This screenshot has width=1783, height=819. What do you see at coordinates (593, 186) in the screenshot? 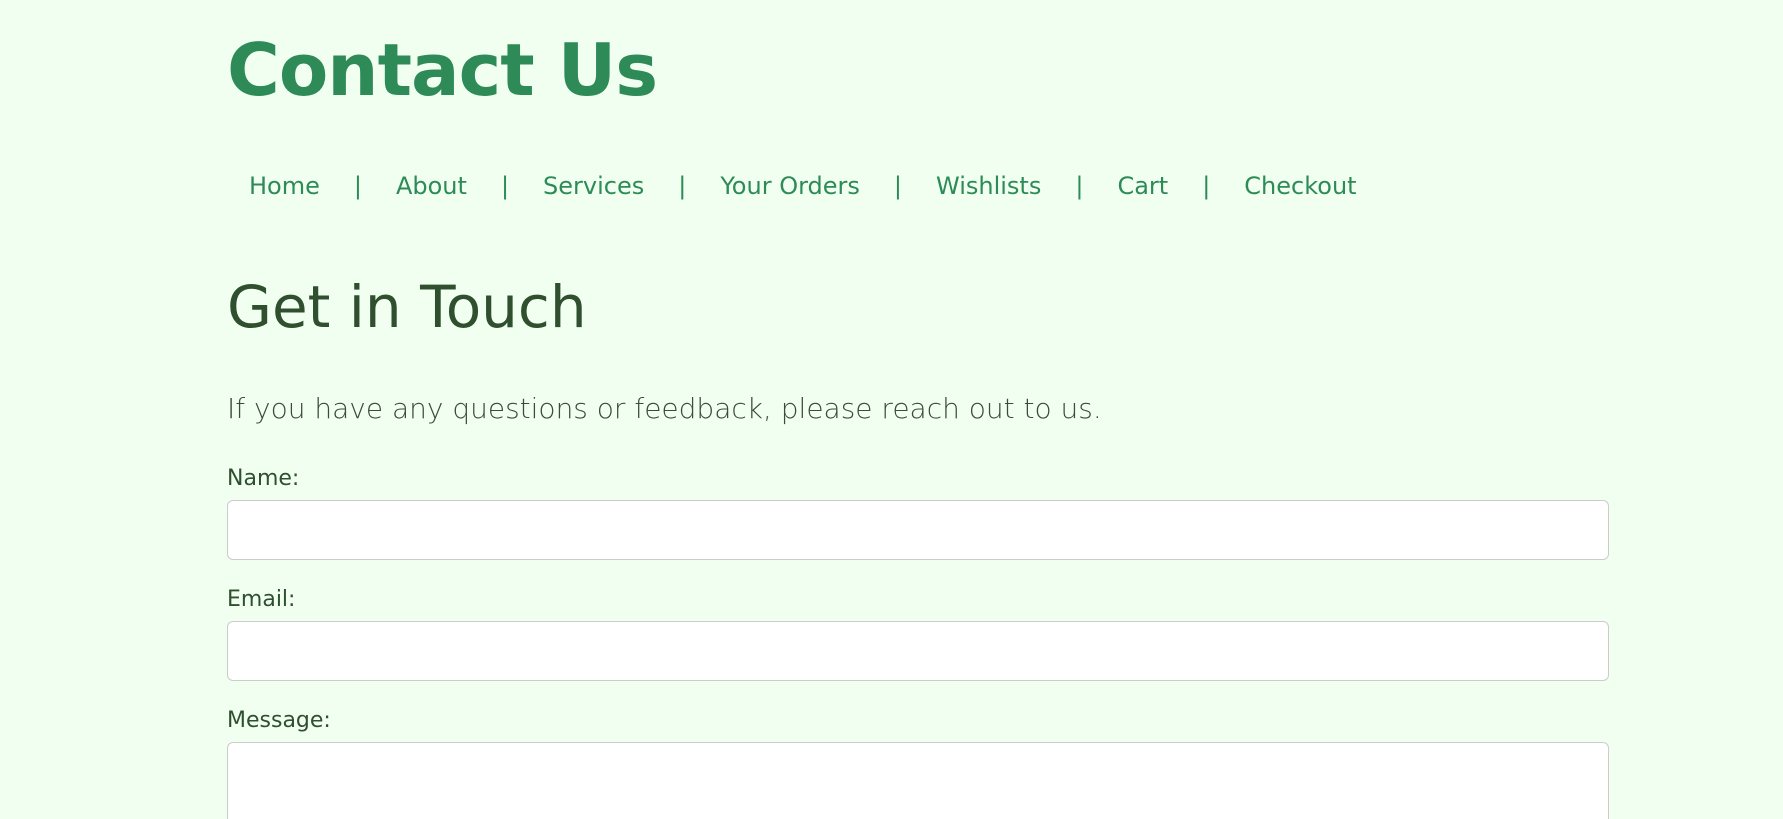
I see `nav-item-services: Services` at bounding box center [593, 186].